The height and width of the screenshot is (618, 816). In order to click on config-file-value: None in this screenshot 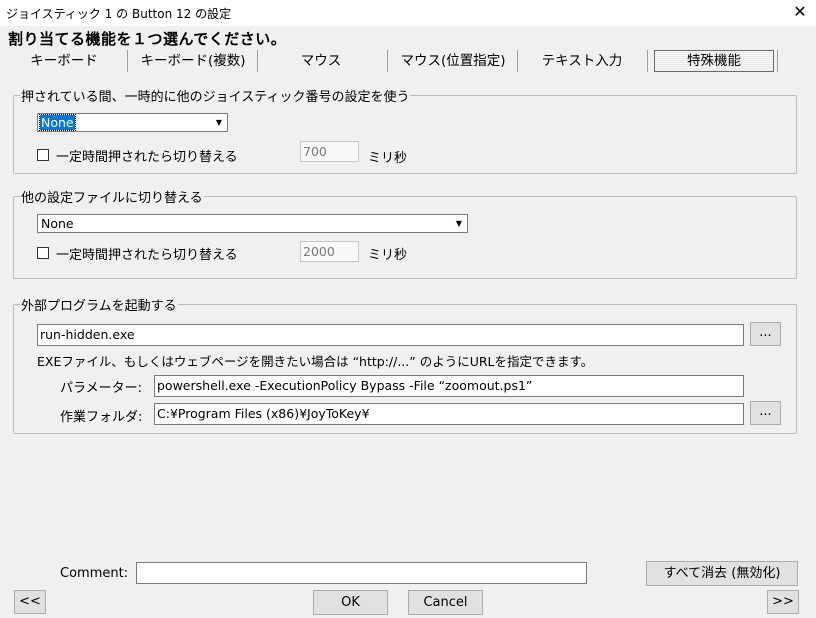, I will do `click(57, 223)`.